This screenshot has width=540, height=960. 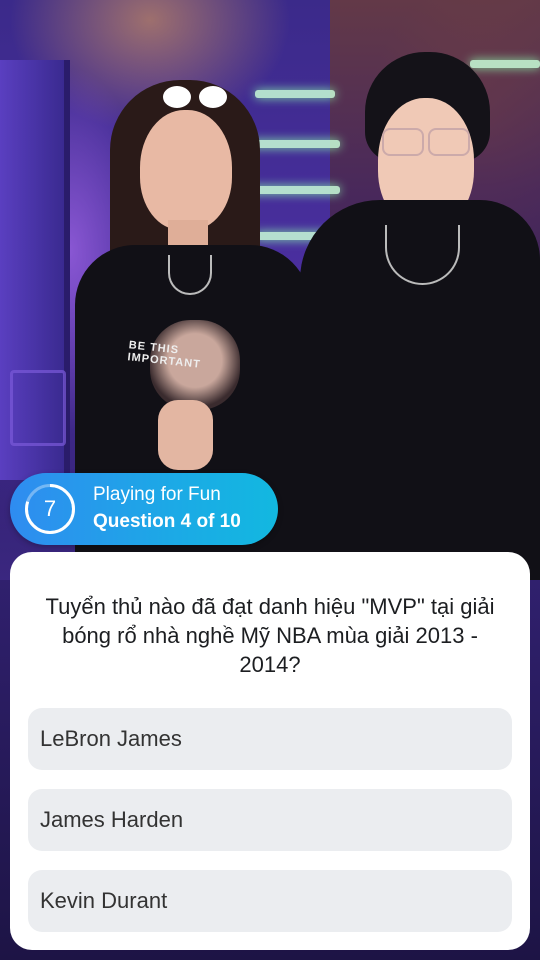 I want to click on answer-option-1: LeBron James, so click(x=270, y=739).